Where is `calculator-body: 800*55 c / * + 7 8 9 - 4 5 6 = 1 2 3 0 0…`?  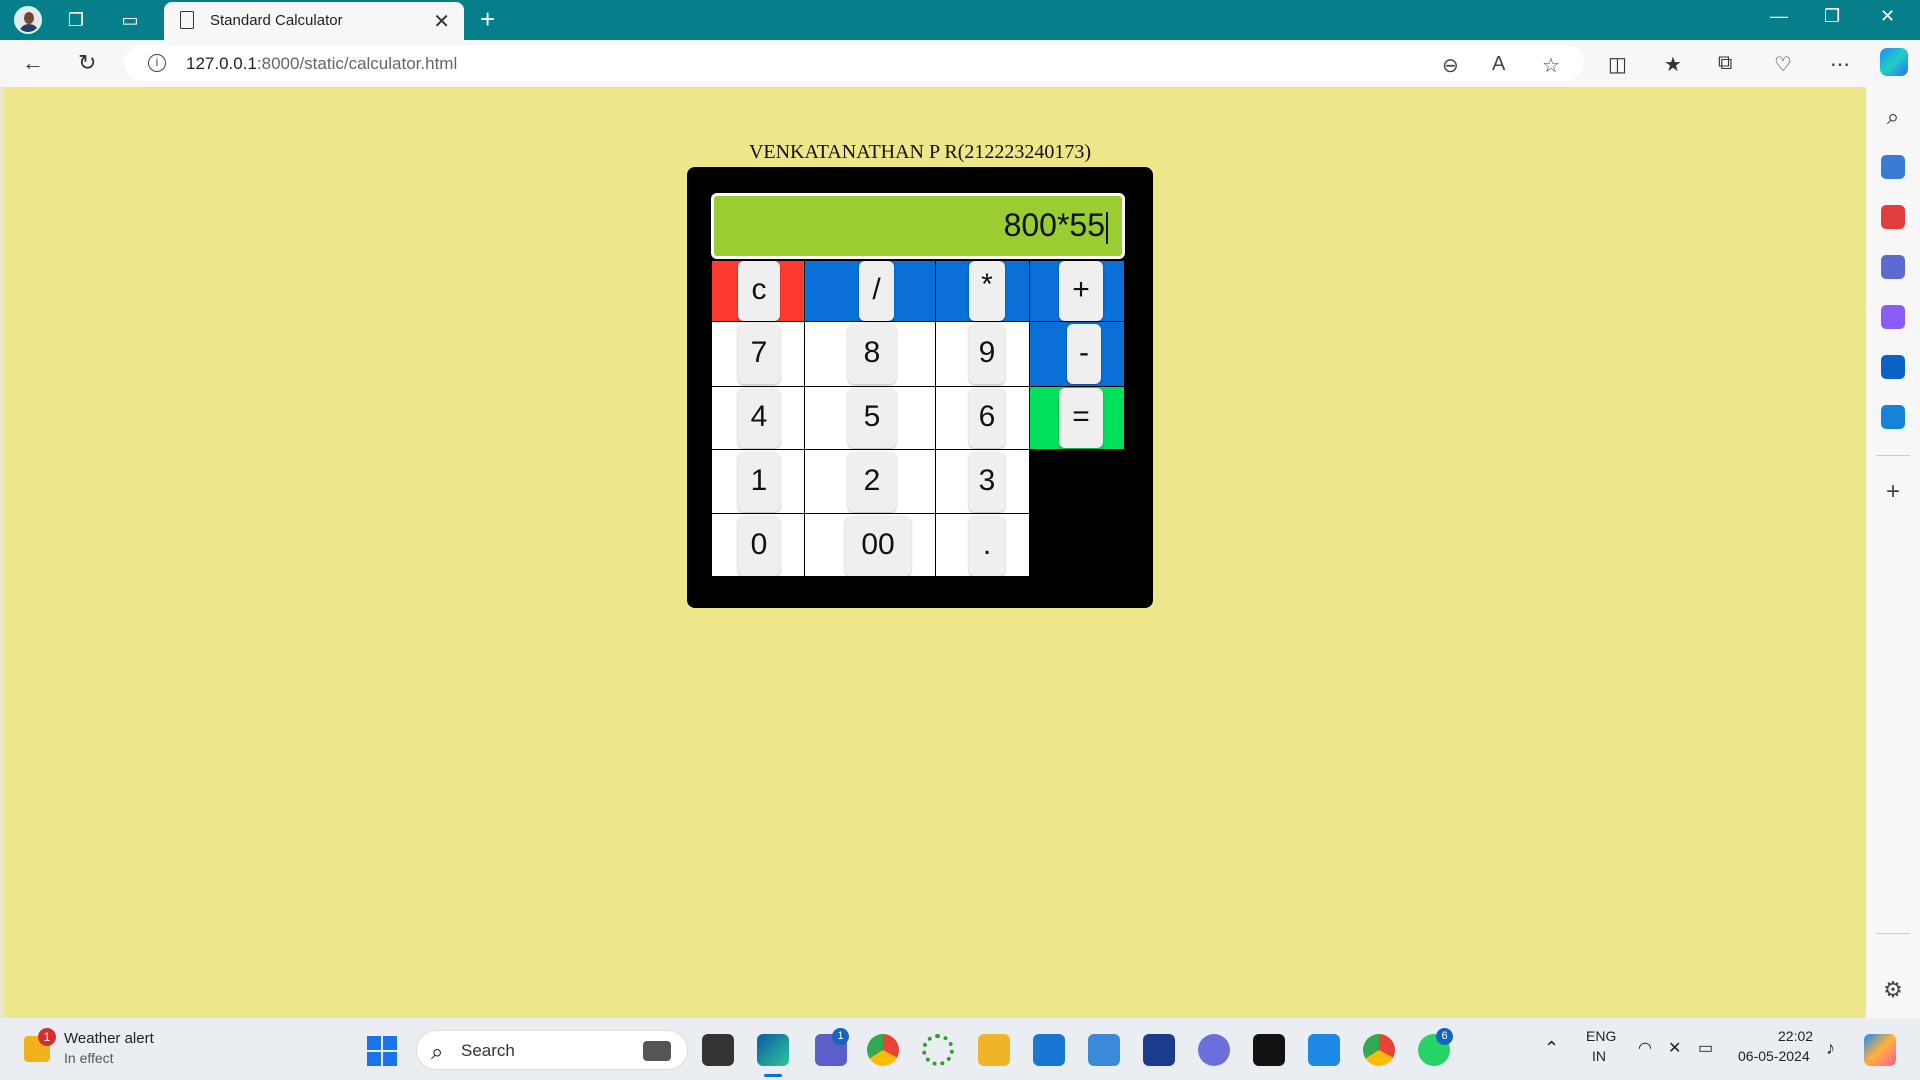 calculator-body: 800*55 c / * + 7 8 9 - 4 5 6 = 1 2 3 0 0… is located at coordinates (920, 387).